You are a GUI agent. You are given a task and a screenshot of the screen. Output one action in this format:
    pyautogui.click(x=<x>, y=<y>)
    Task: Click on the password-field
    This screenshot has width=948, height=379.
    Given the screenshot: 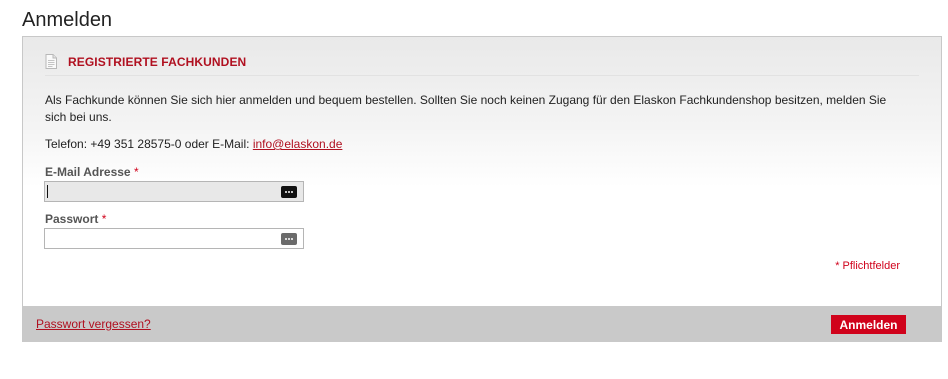 What is the action you would take?
    pyautogui.click(x=174, y=238)
    